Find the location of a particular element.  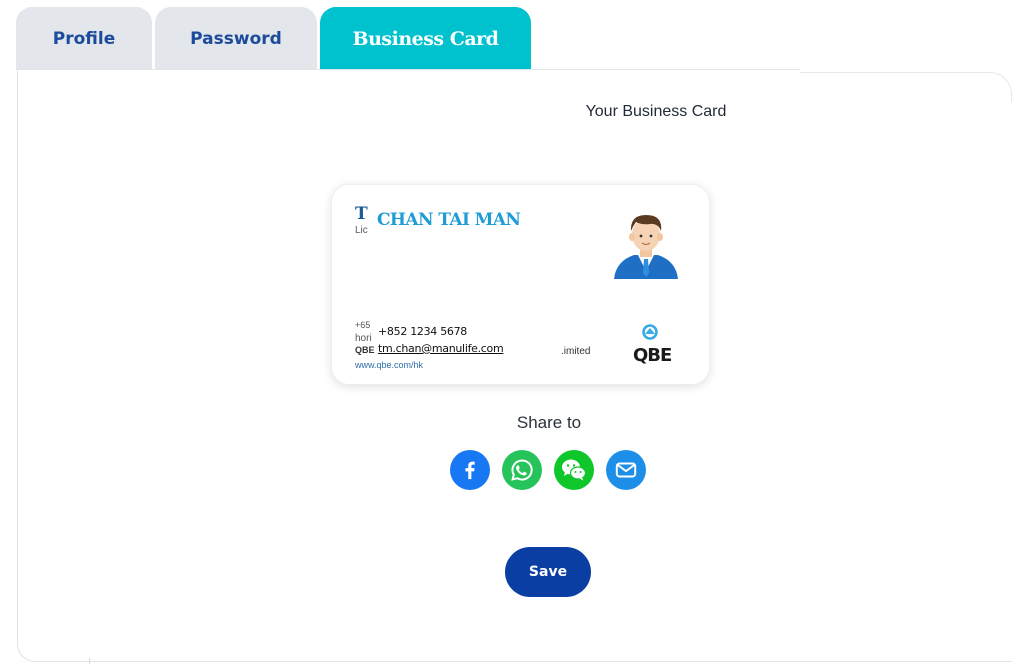

card-phone: +852 1234 5678 is located at coordinates (422, 331).